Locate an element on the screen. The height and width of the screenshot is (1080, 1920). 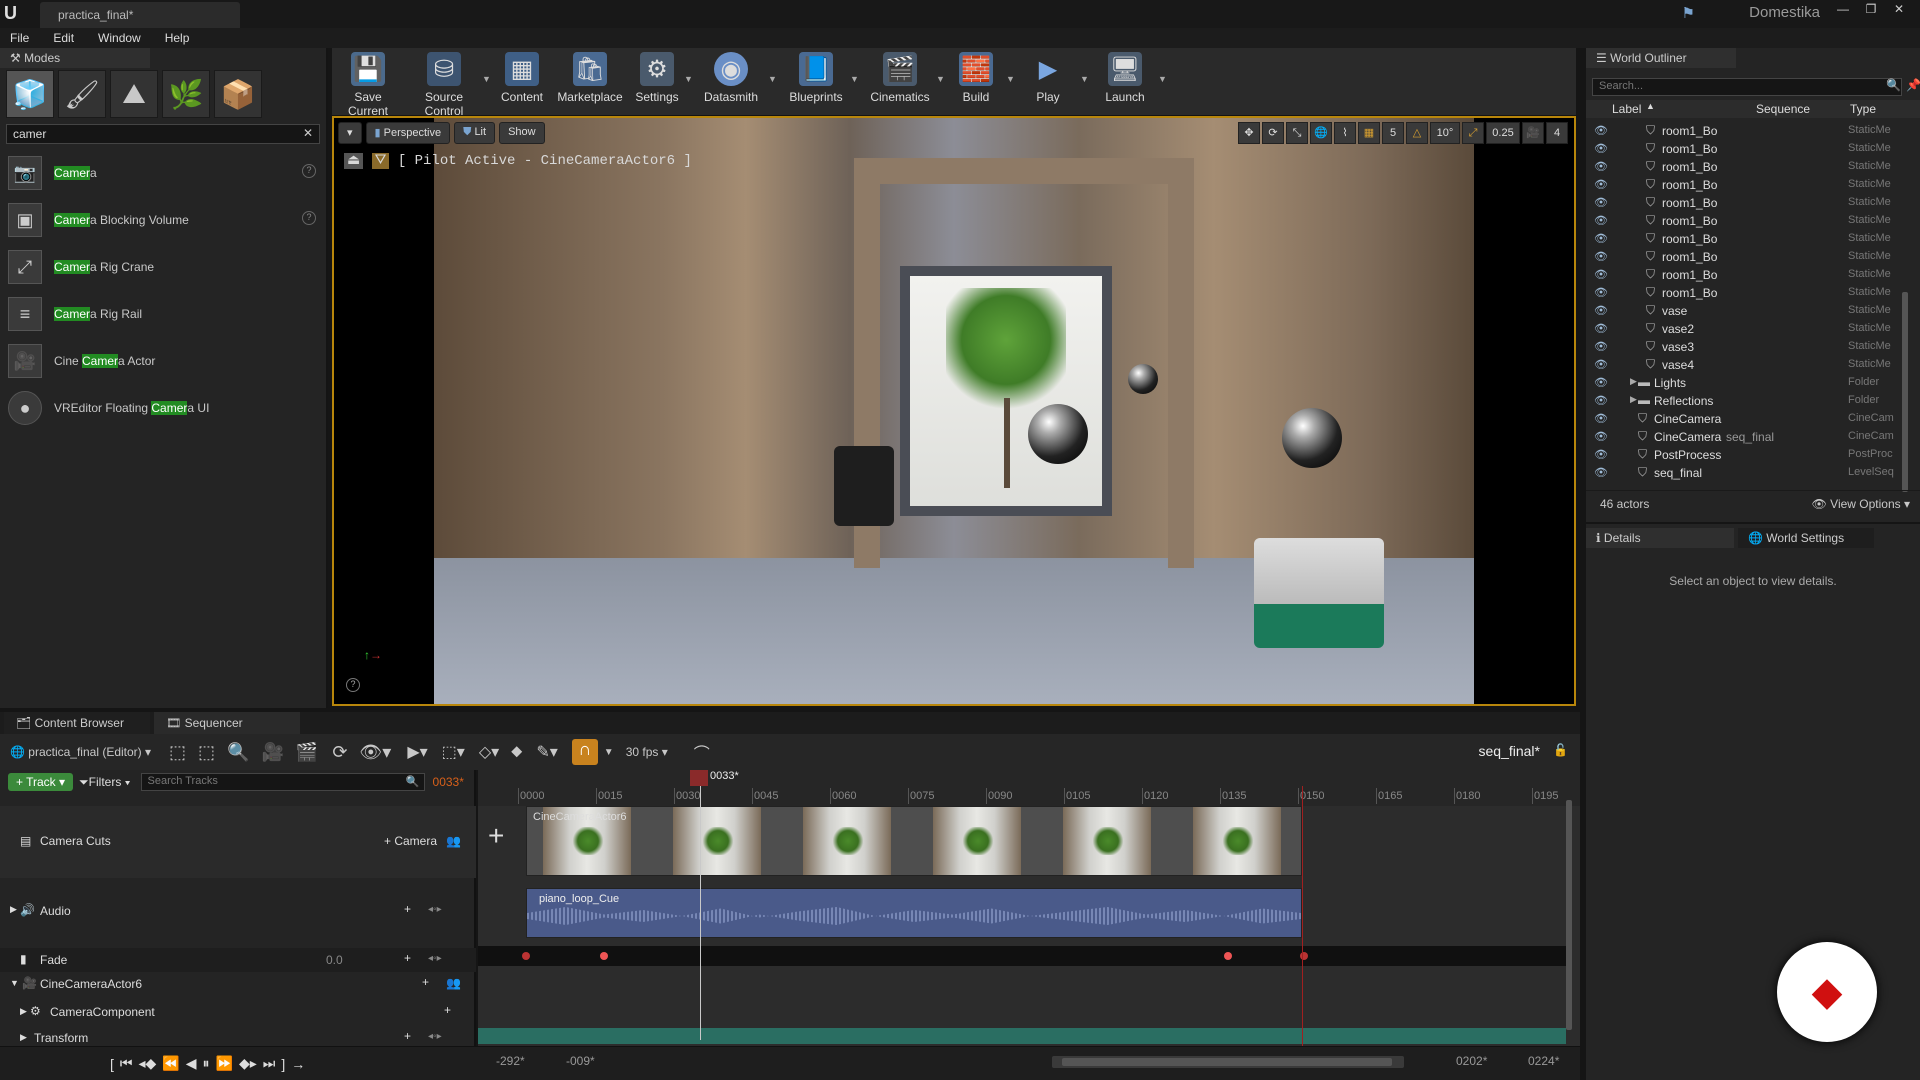
add-cut-icon: + is located at coordinates (496, 836).